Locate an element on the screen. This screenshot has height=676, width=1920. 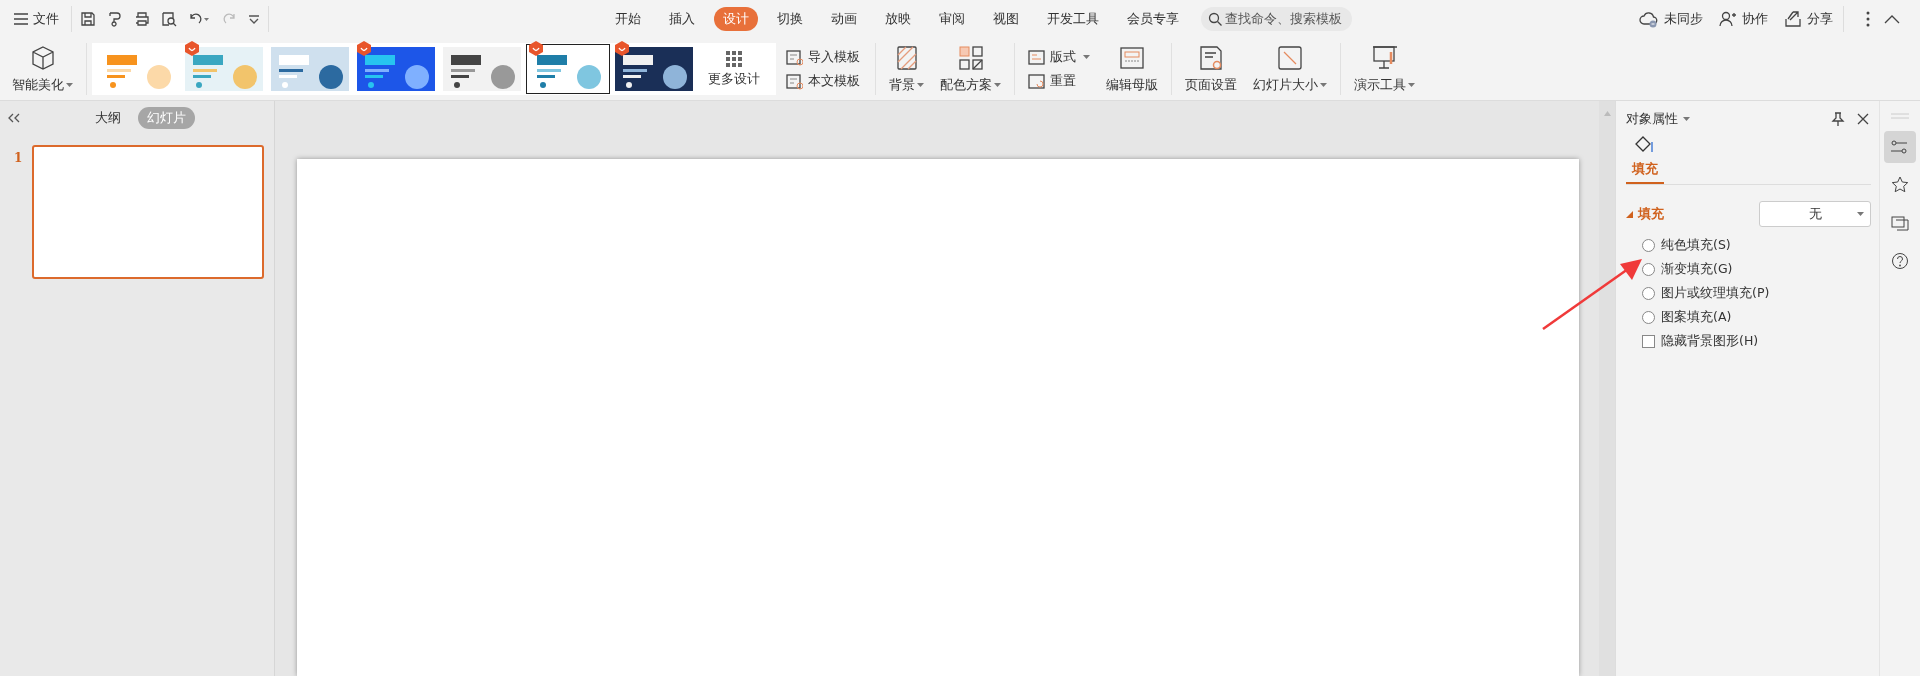
share-icon is located at coordinates (1793, 19).